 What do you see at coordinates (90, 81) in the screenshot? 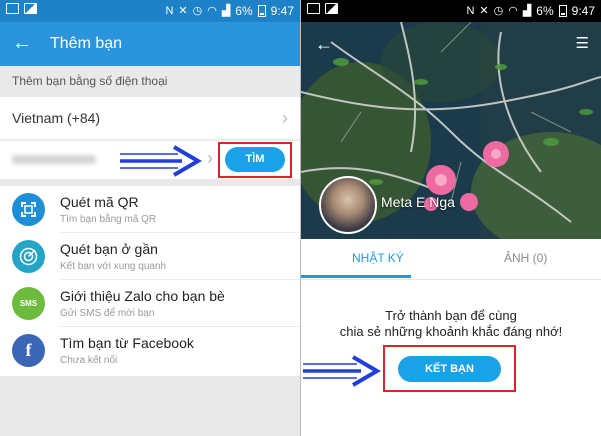
I see `section-header: Thêm bạn bằng số điện thoại` at bounding box center [90, 81].